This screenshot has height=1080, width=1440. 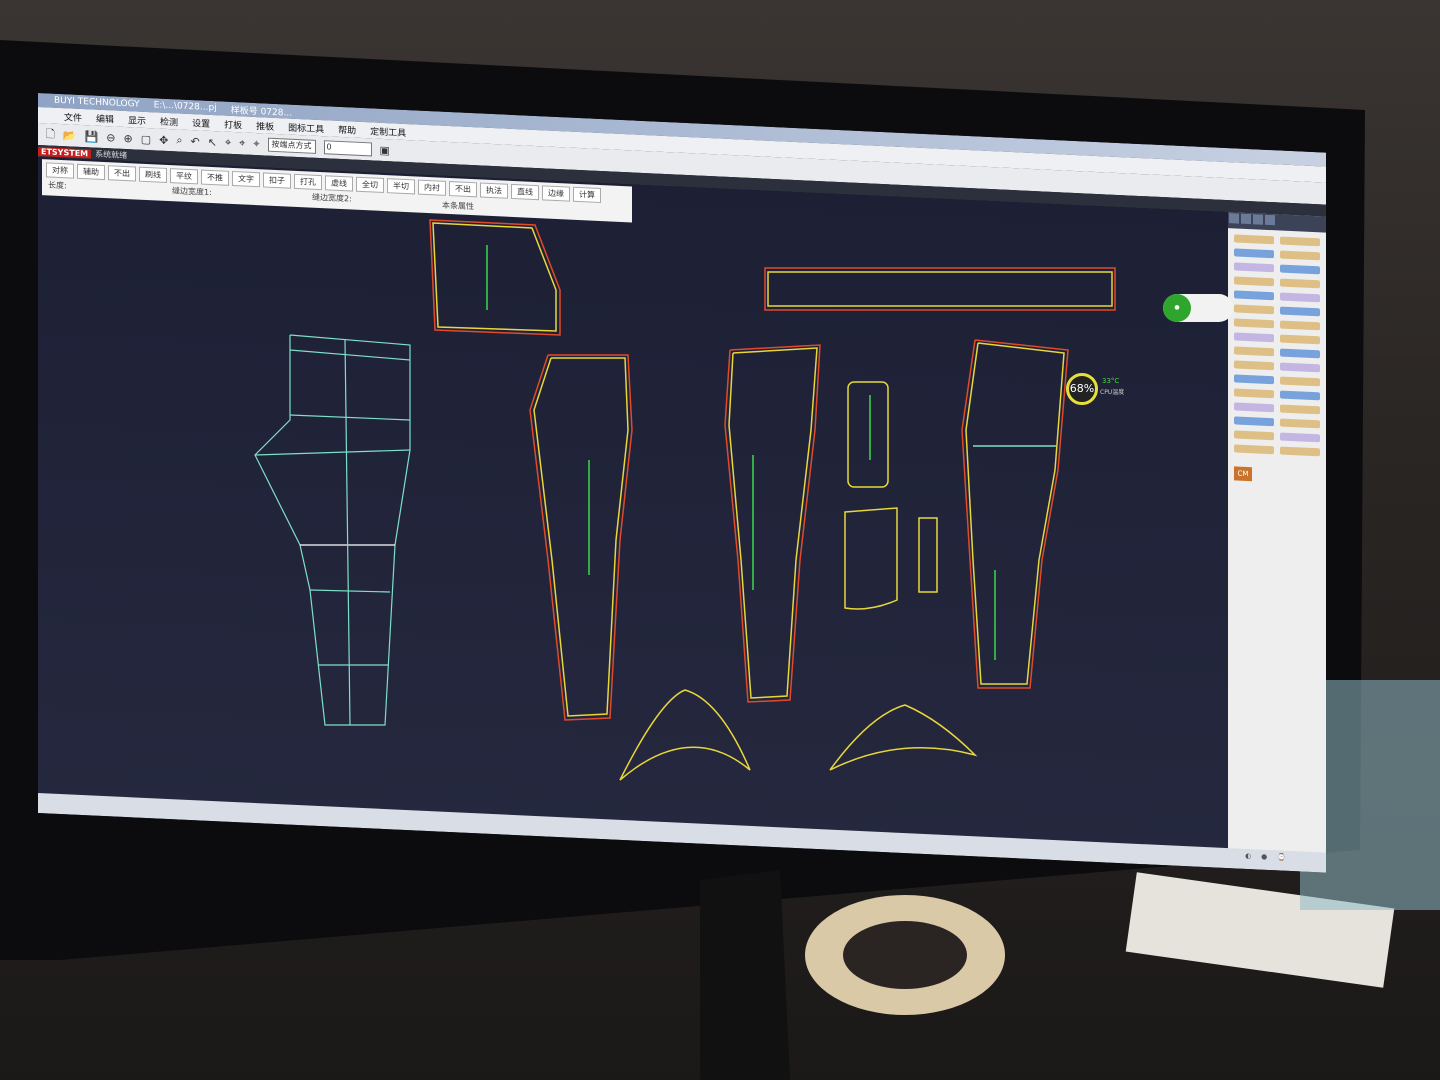 I want to click on tool-button: 平纹, so click(x=184, y=176).